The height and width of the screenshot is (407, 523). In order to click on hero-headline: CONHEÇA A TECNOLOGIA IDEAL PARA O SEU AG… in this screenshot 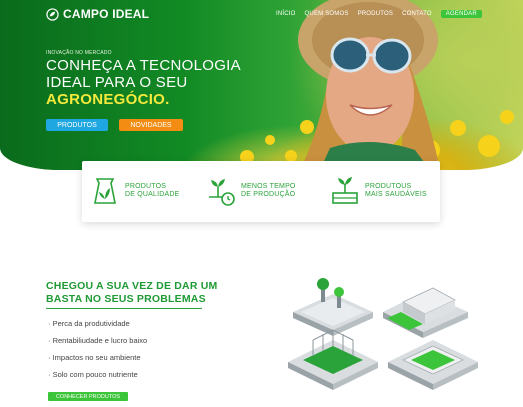, I will do `click(143, 82)`.